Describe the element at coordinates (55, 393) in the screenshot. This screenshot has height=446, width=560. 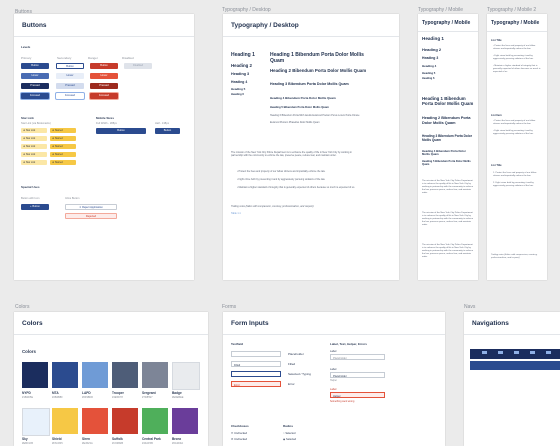
I see `swatch-name: MTA` at that location.